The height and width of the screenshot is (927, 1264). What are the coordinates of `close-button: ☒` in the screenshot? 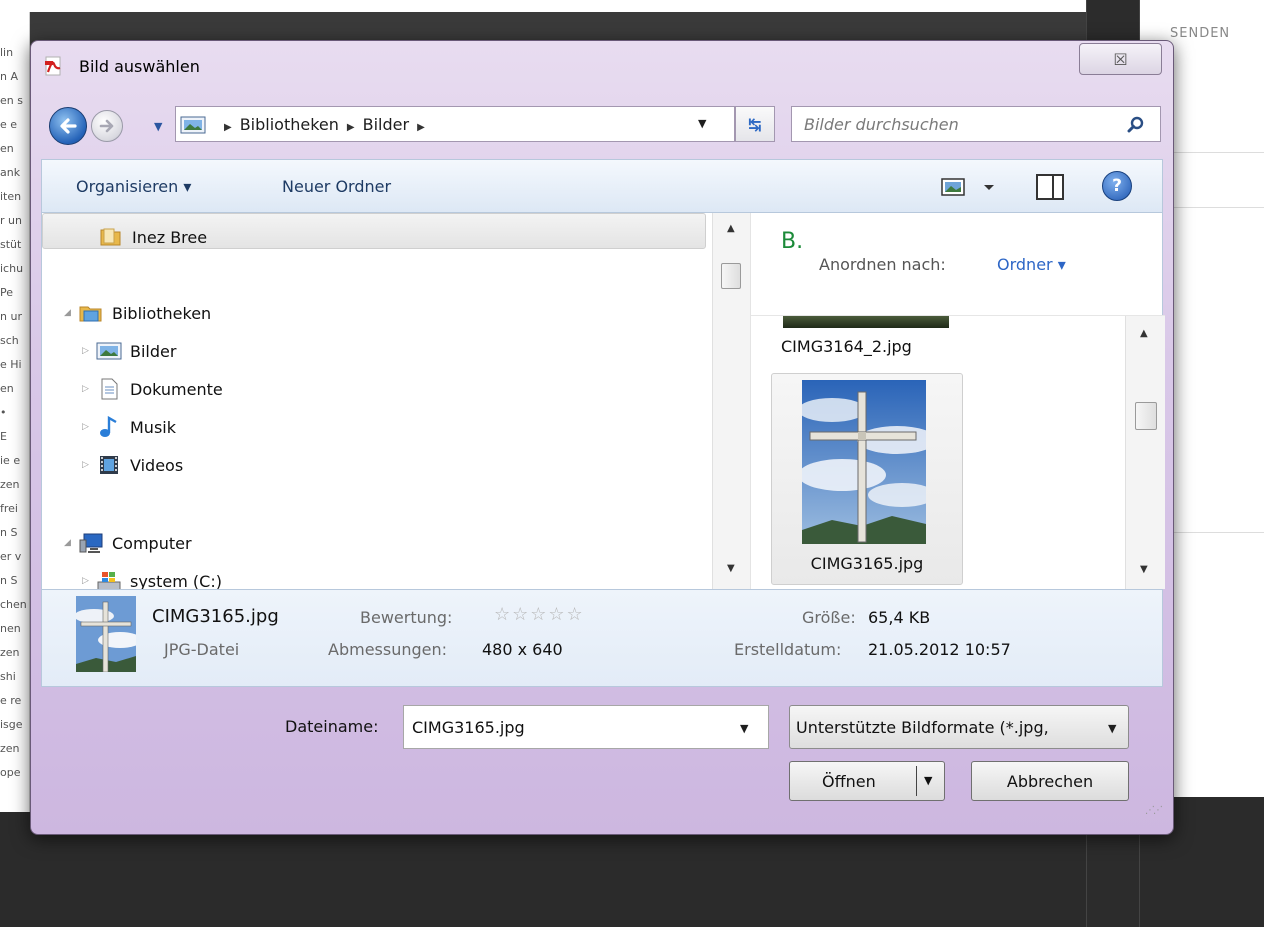 It's located at (1120, 59).